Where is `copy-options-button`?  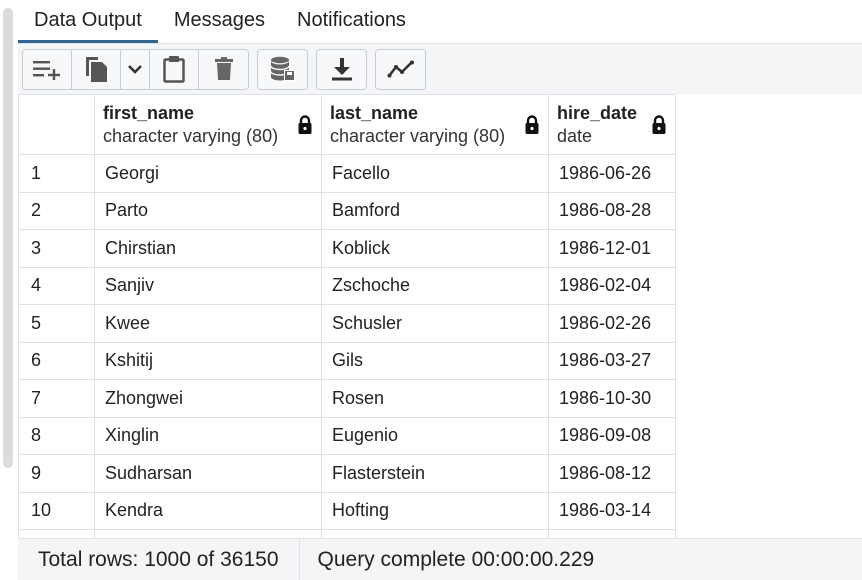
copy-options-button is located at coordinates (135, 69).